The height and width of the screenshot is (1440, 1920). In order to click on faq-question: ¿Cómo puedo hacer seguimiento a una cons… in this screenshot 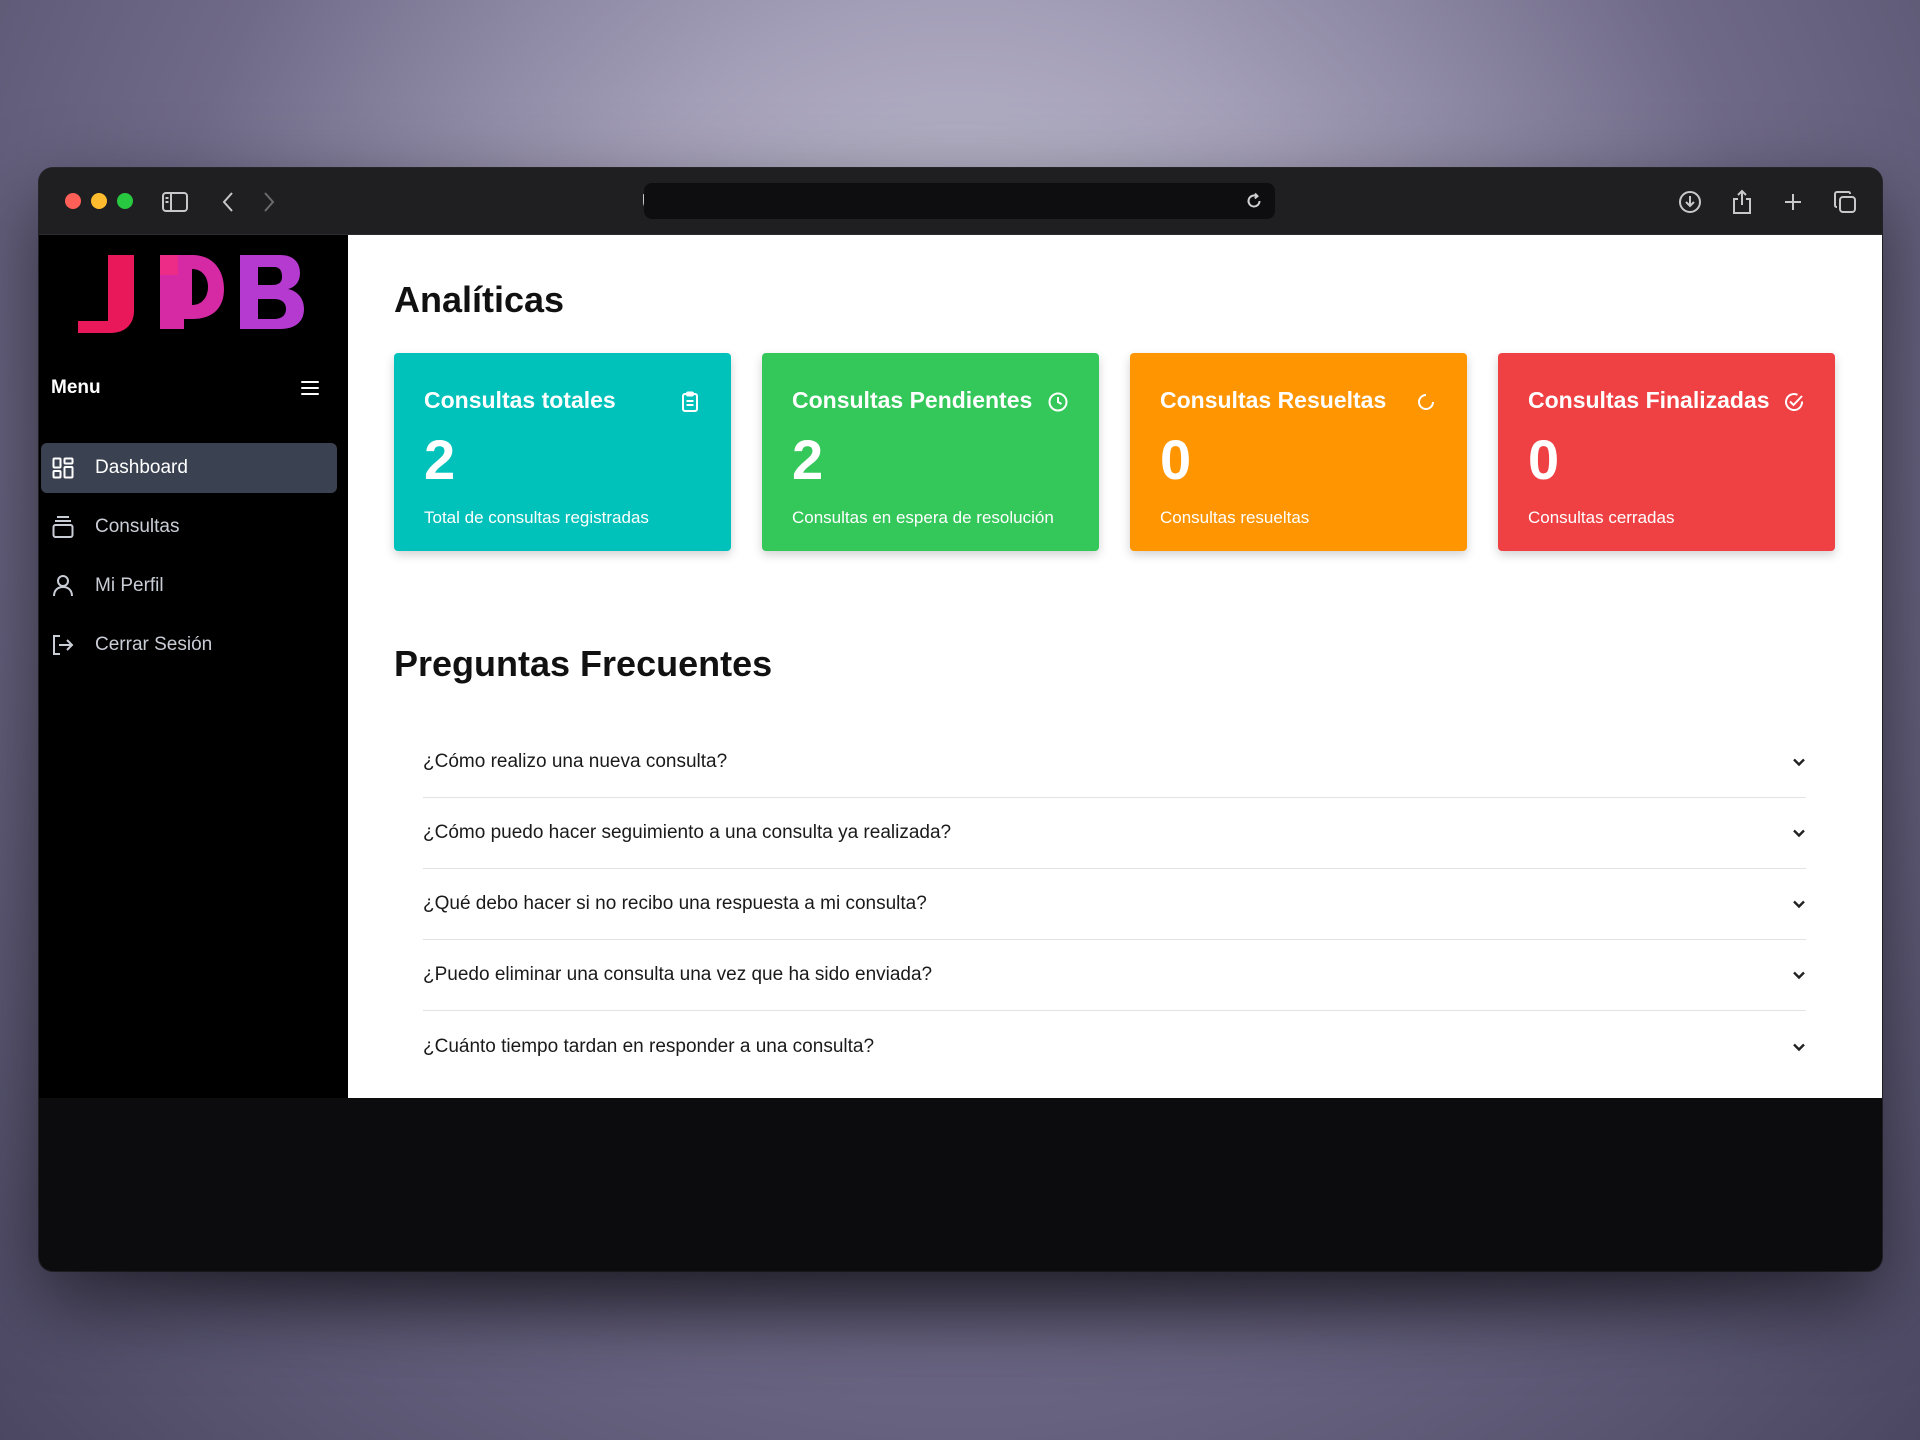, I will do `click(687, 832)`.